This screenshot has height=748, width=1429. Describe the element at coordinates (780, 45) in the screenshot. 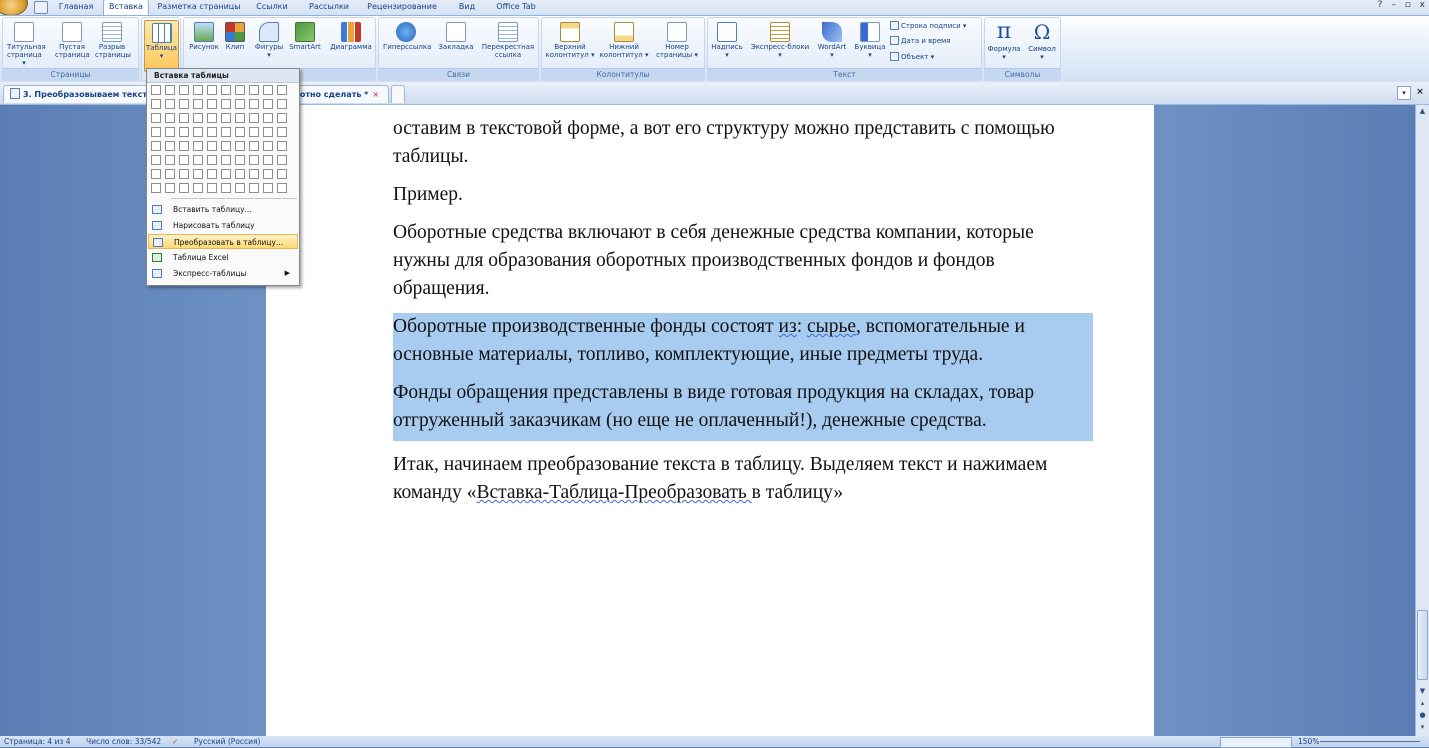

I see `quick-parts-button: Экспресс-блоки ▾` at that location.